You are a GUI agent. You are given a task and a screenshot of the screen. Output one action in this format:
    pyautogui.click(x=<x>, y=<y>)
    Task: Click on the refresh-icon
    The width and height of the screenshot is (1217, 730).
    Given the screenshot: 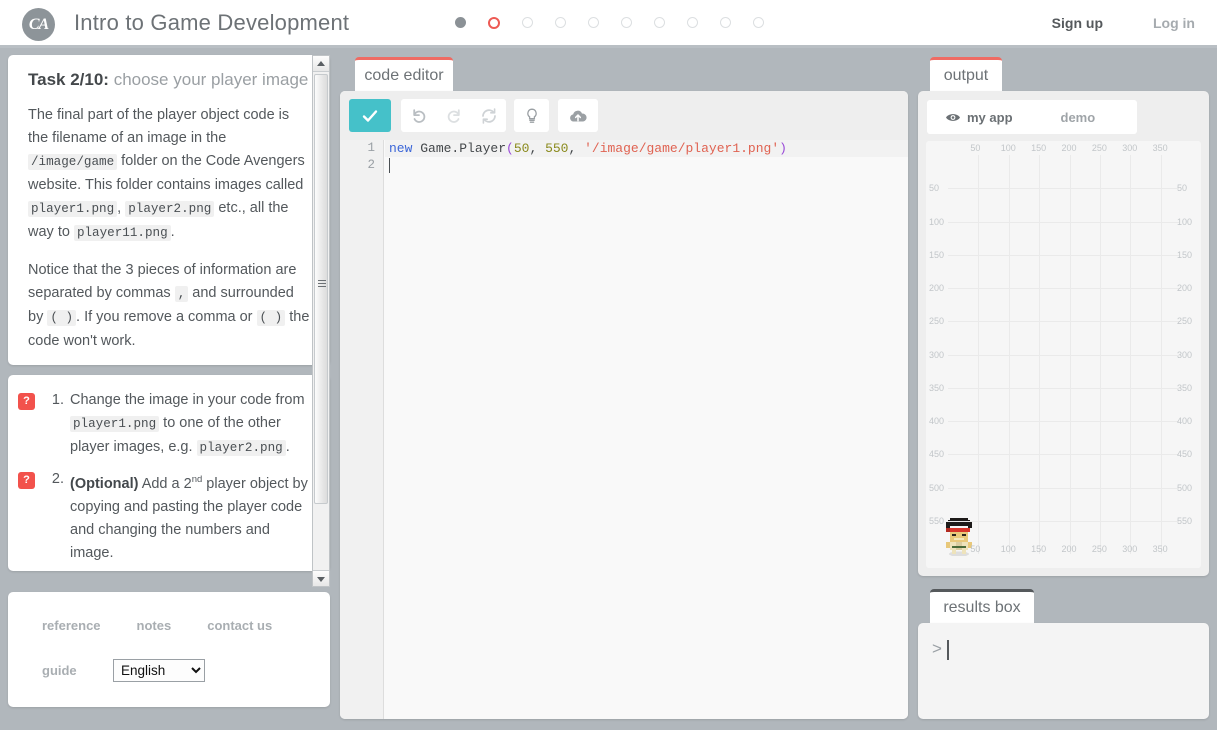 What is the action you would take?
    pyautogui.click(x=488, y=115)
    